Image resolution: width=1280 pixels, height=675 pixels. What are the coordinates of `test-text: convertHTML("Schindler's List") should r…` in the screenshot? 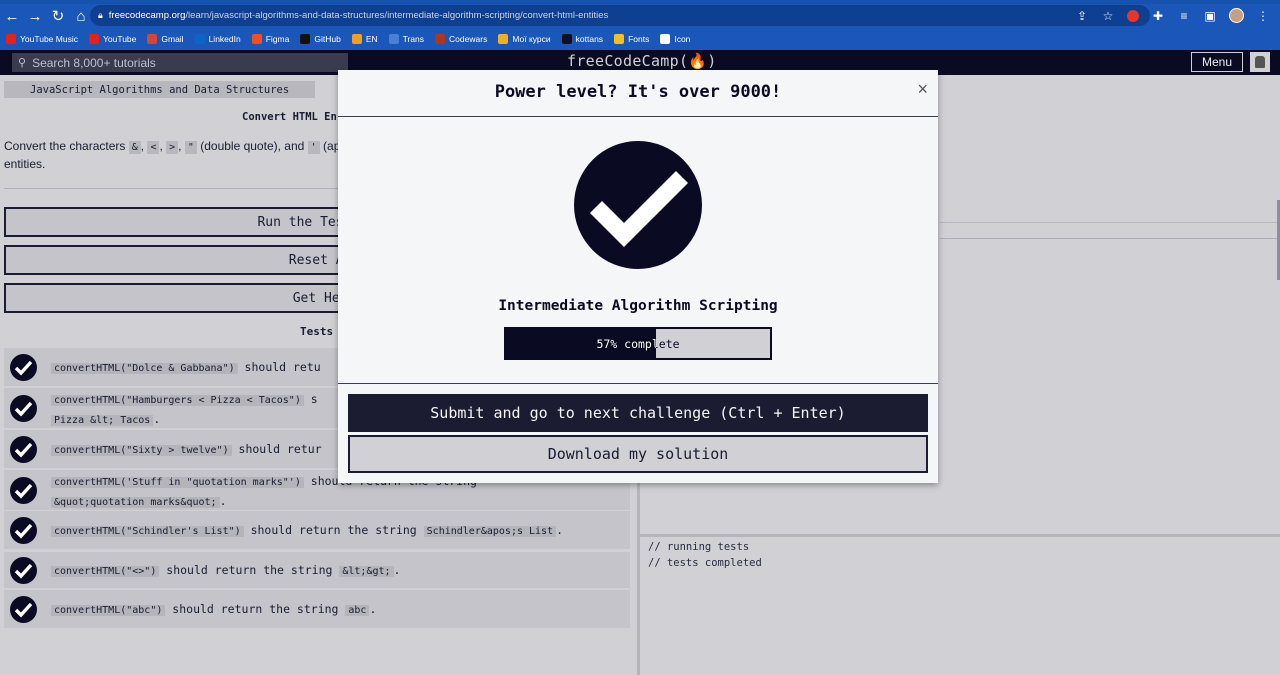 It's located at (307, 531).